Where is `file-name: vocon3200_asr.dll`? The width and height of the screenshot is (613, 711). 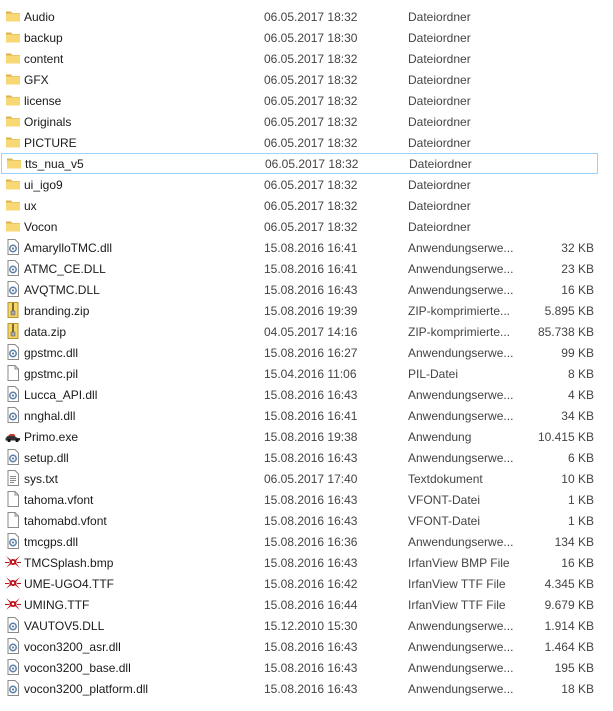
file-name: vocon3200_asr.dll is located at coordinates (72, 647).